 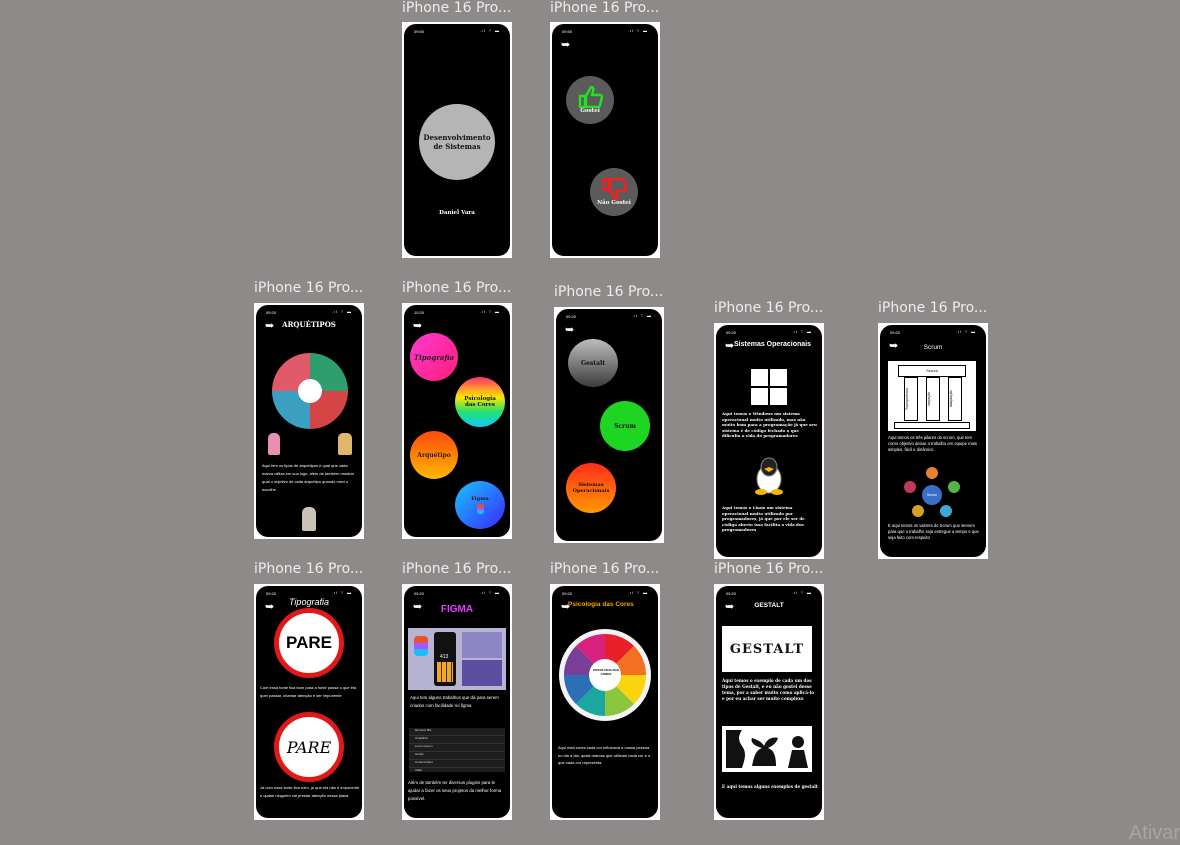 What do you see at coordinates (419, 31) in the screenshot?
I see `status-time: 09:50` at bounding box center [419, 31].